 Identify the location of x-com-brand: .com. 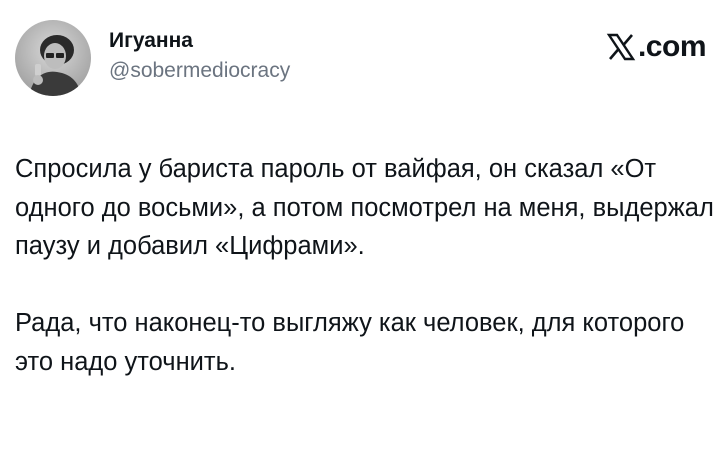
(656, 47).